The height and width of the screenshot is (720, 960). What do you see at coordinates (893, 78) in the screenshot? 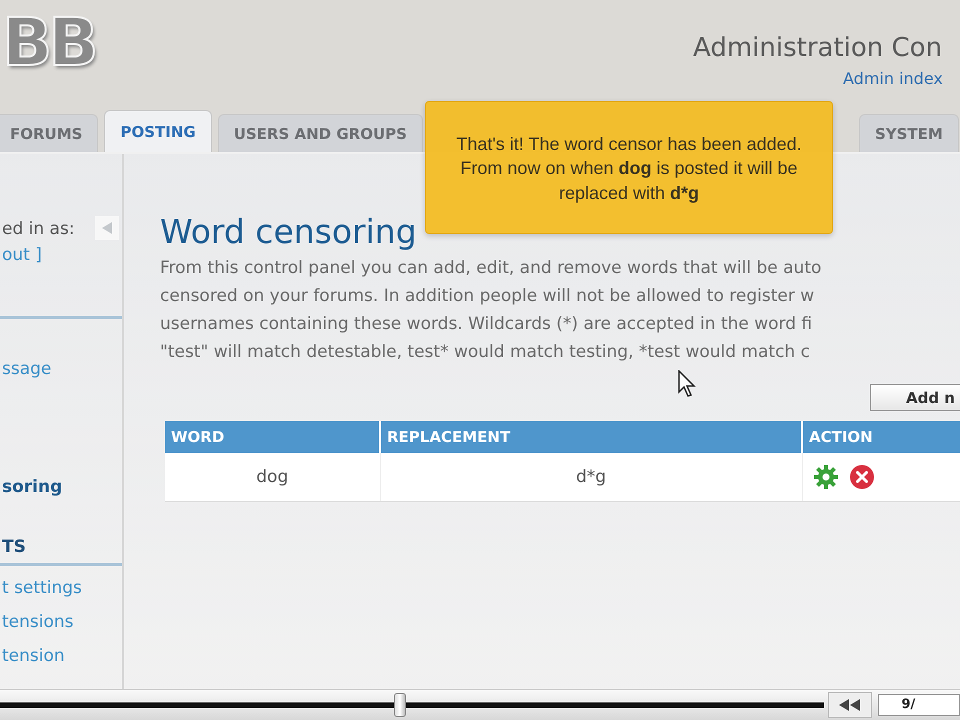
I see `admin-index-link: Admin index` at bounding box center [893, 78].